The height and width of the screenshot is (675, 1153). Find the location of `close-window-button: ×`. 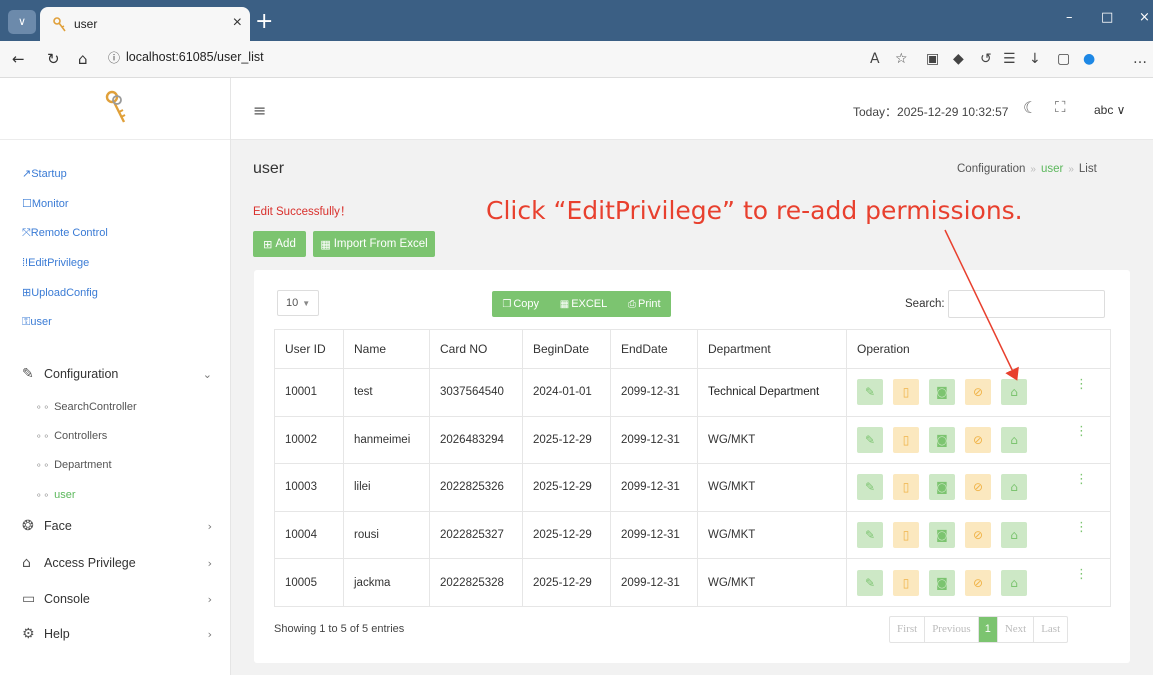

close-window-button: × is located at coordinates (1144, 17).